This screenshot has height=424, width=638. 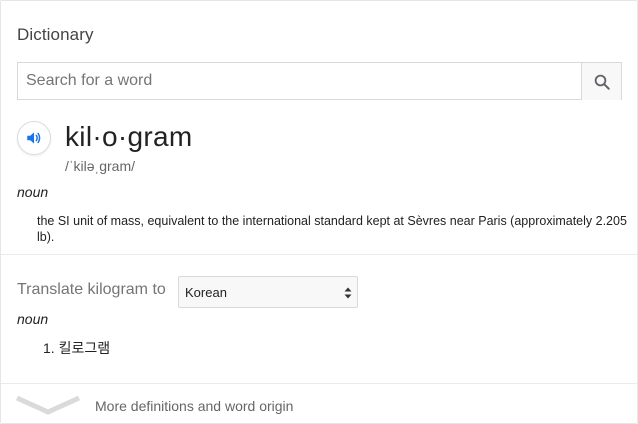 I want to click on speaker-icon, so click(x=34, y=138).